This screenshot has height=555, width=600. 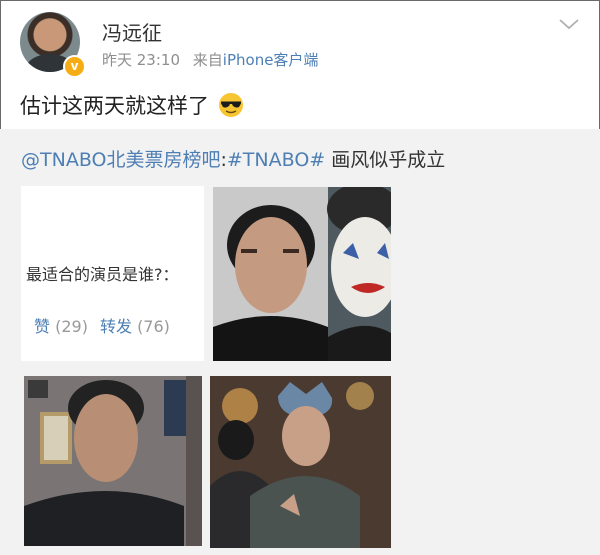 I want to click on source-prefix: 来自, so click(x=207, y=60).